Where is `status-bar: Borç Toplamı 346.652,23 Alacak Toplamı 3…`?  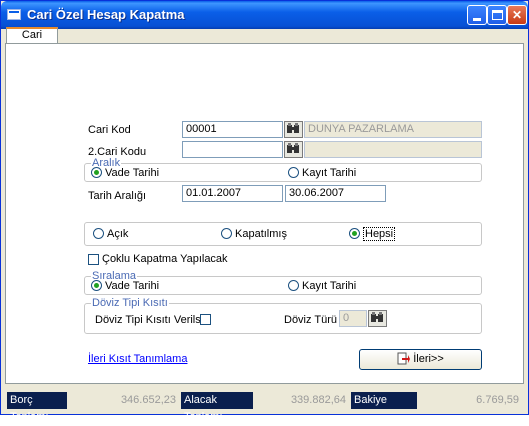
status-bar: Borç Toplamı 346.652,23 Alacak Toplamı 3… is located at coordinates (264, 405).